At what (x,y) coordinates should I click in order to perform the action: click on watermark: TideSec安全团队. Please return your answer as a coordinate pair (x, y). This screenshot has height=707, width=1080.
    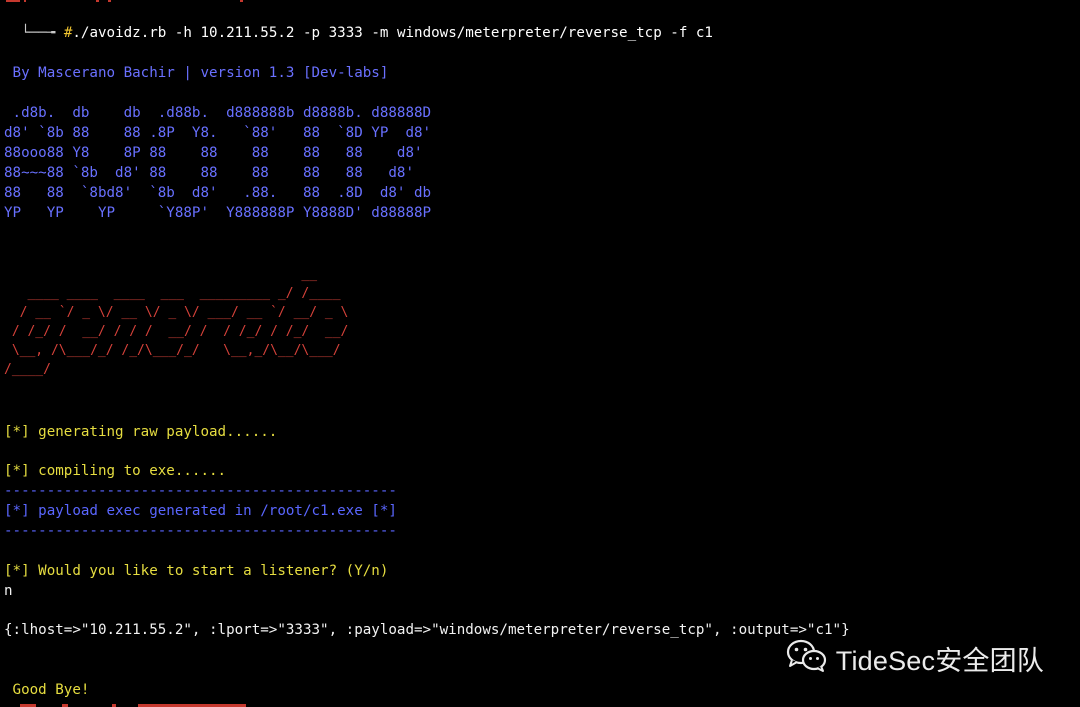
    Looking at the image, I should click on (915, 658).